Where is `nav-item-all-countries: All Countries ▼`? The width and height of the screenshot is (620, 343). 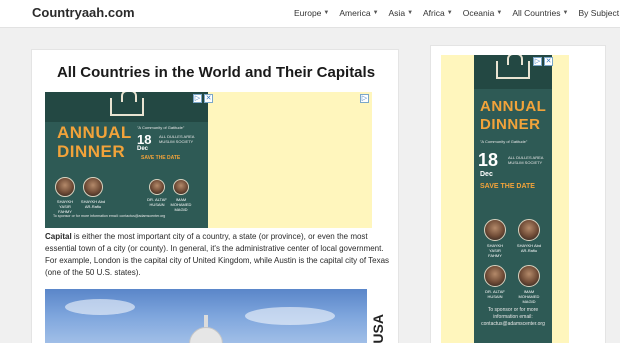
nav-item-all-countries: All Countries ▼ is located at coordinates (540, 13).